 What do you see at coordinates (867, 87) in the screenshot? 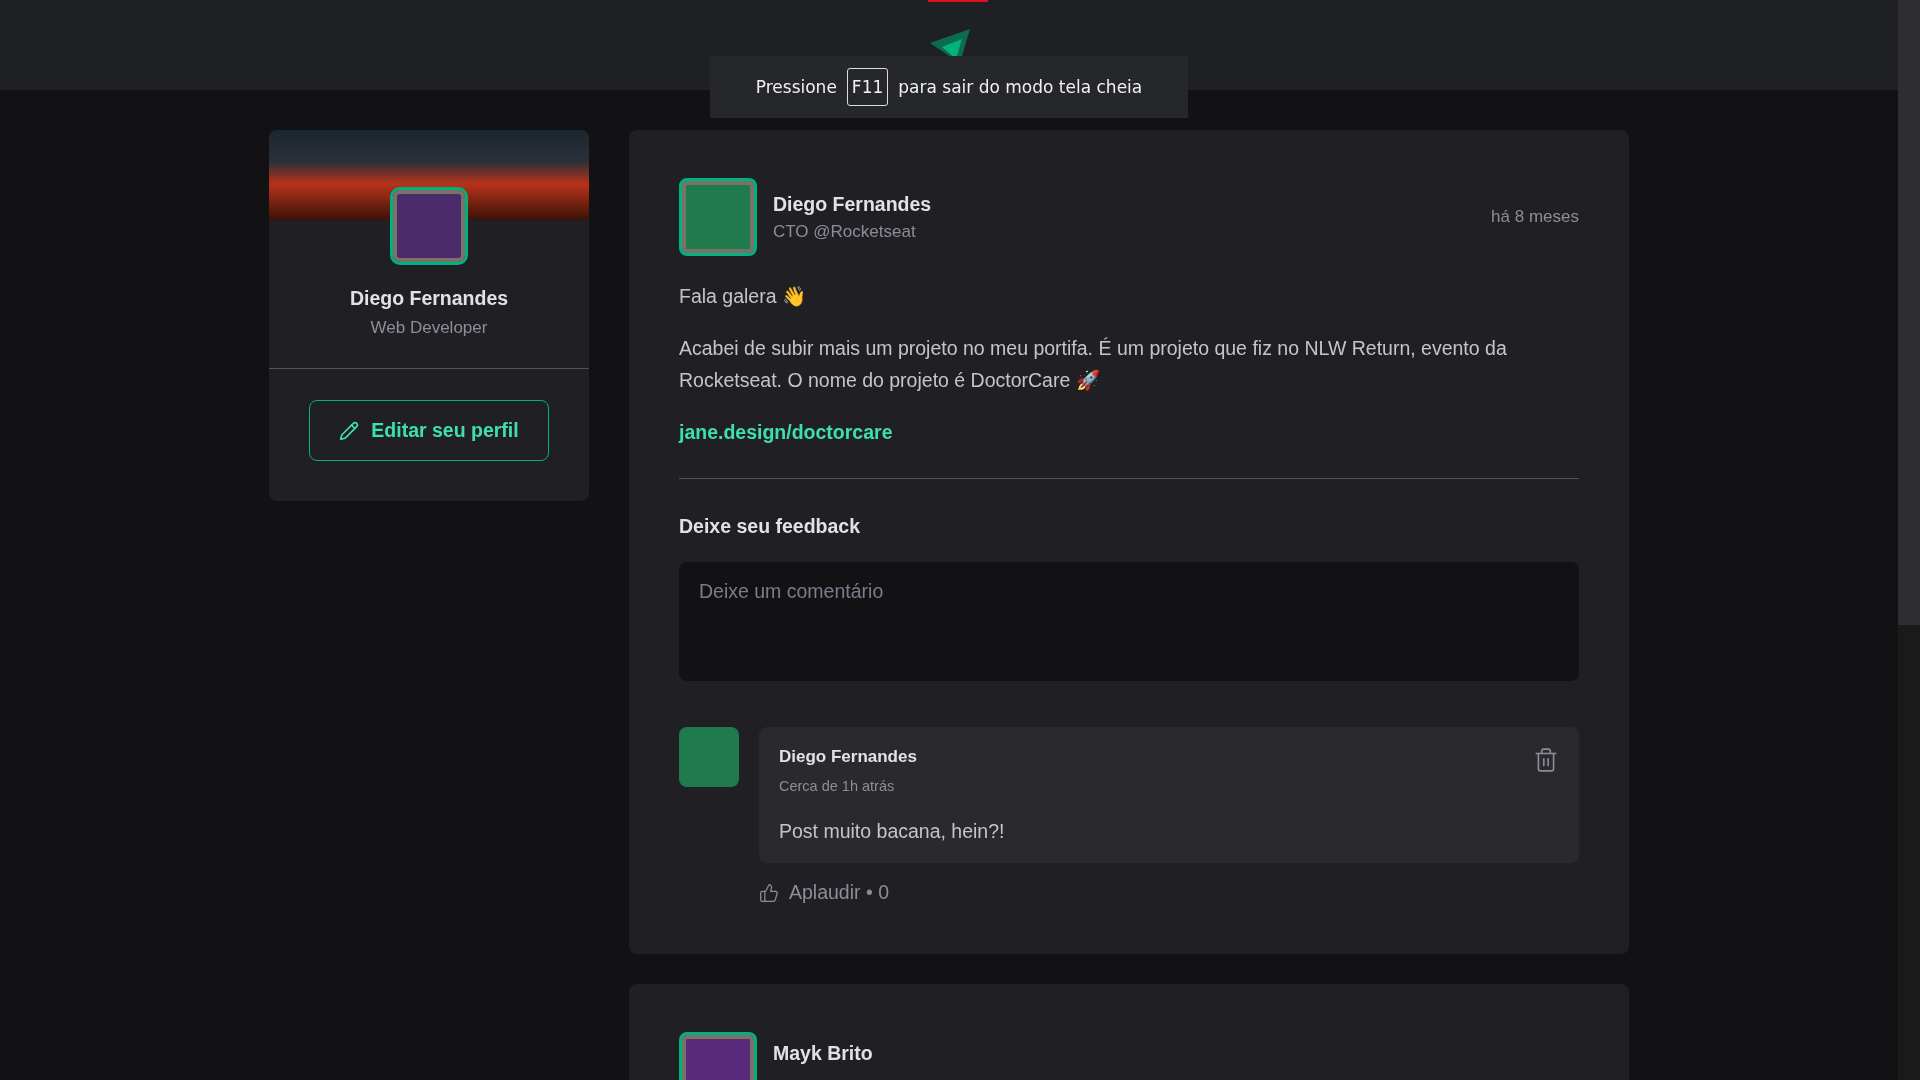
I see `key-label: F11` at bounding box center [867, 87].